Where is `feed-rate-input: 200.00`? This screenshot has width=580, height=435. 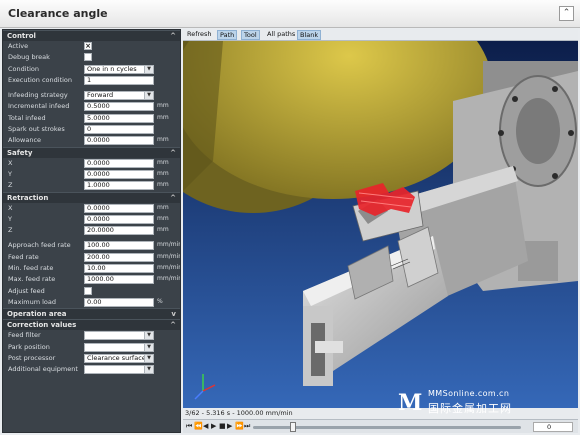 feed-rate-input: 200.00 is located at coordinates (119, 257).